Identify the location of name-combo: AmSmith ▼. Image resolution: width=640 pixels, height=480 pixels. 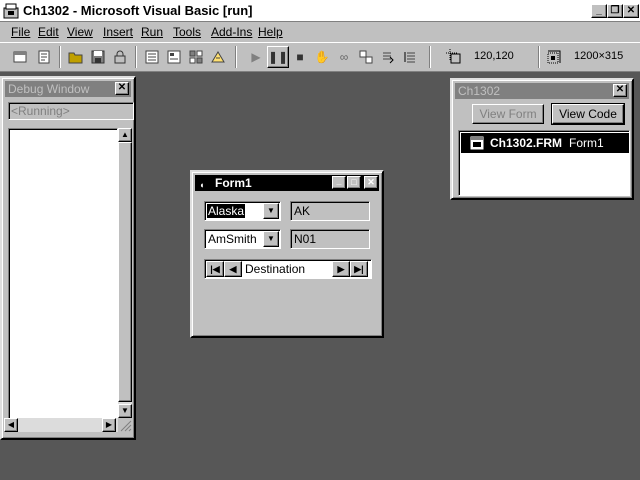
(242, 239).